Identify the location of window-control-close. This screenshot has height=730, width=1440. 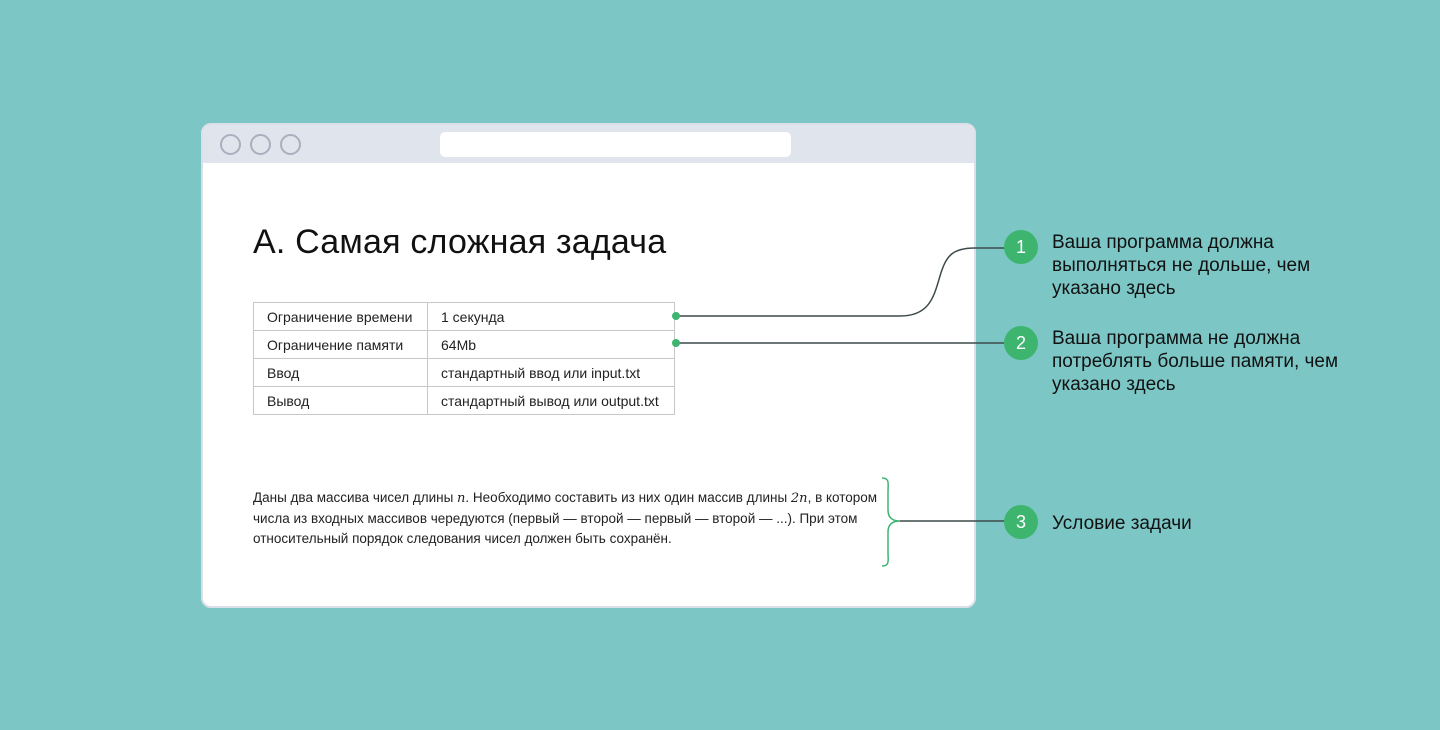
(230, 144).